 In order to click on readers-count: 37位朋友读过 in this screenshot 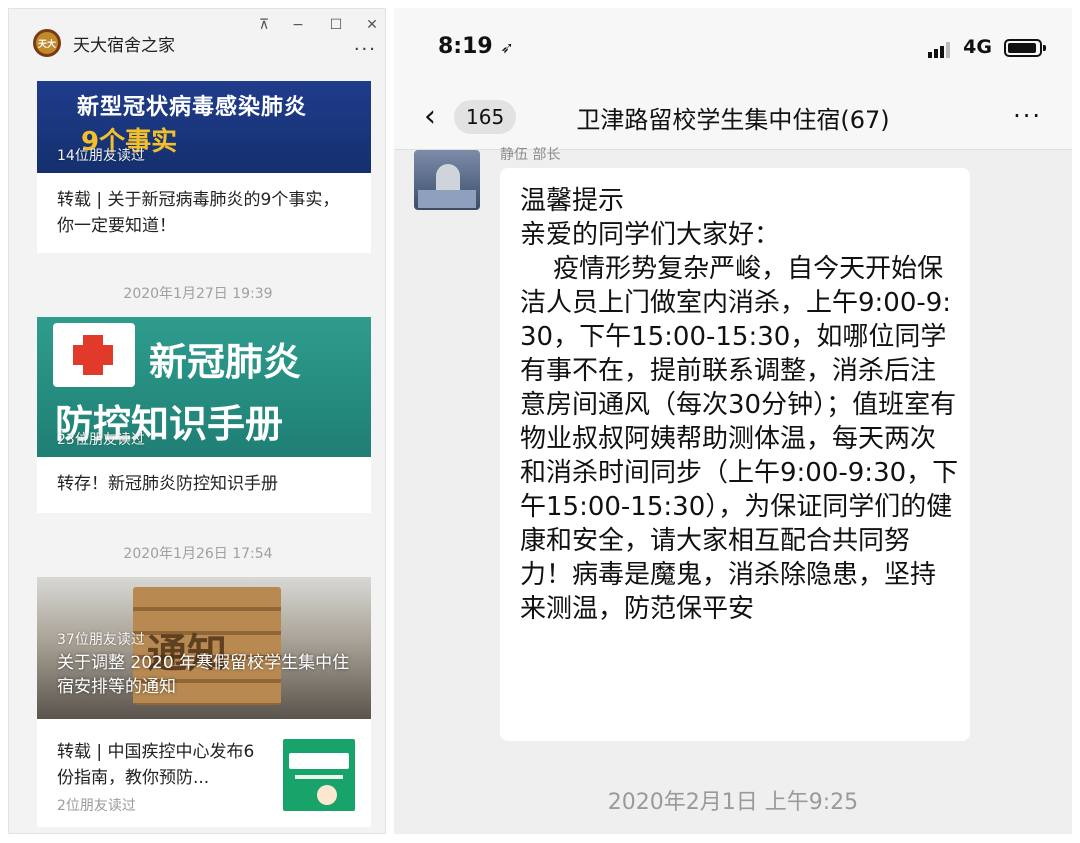, I will do `click(101, 640)`.